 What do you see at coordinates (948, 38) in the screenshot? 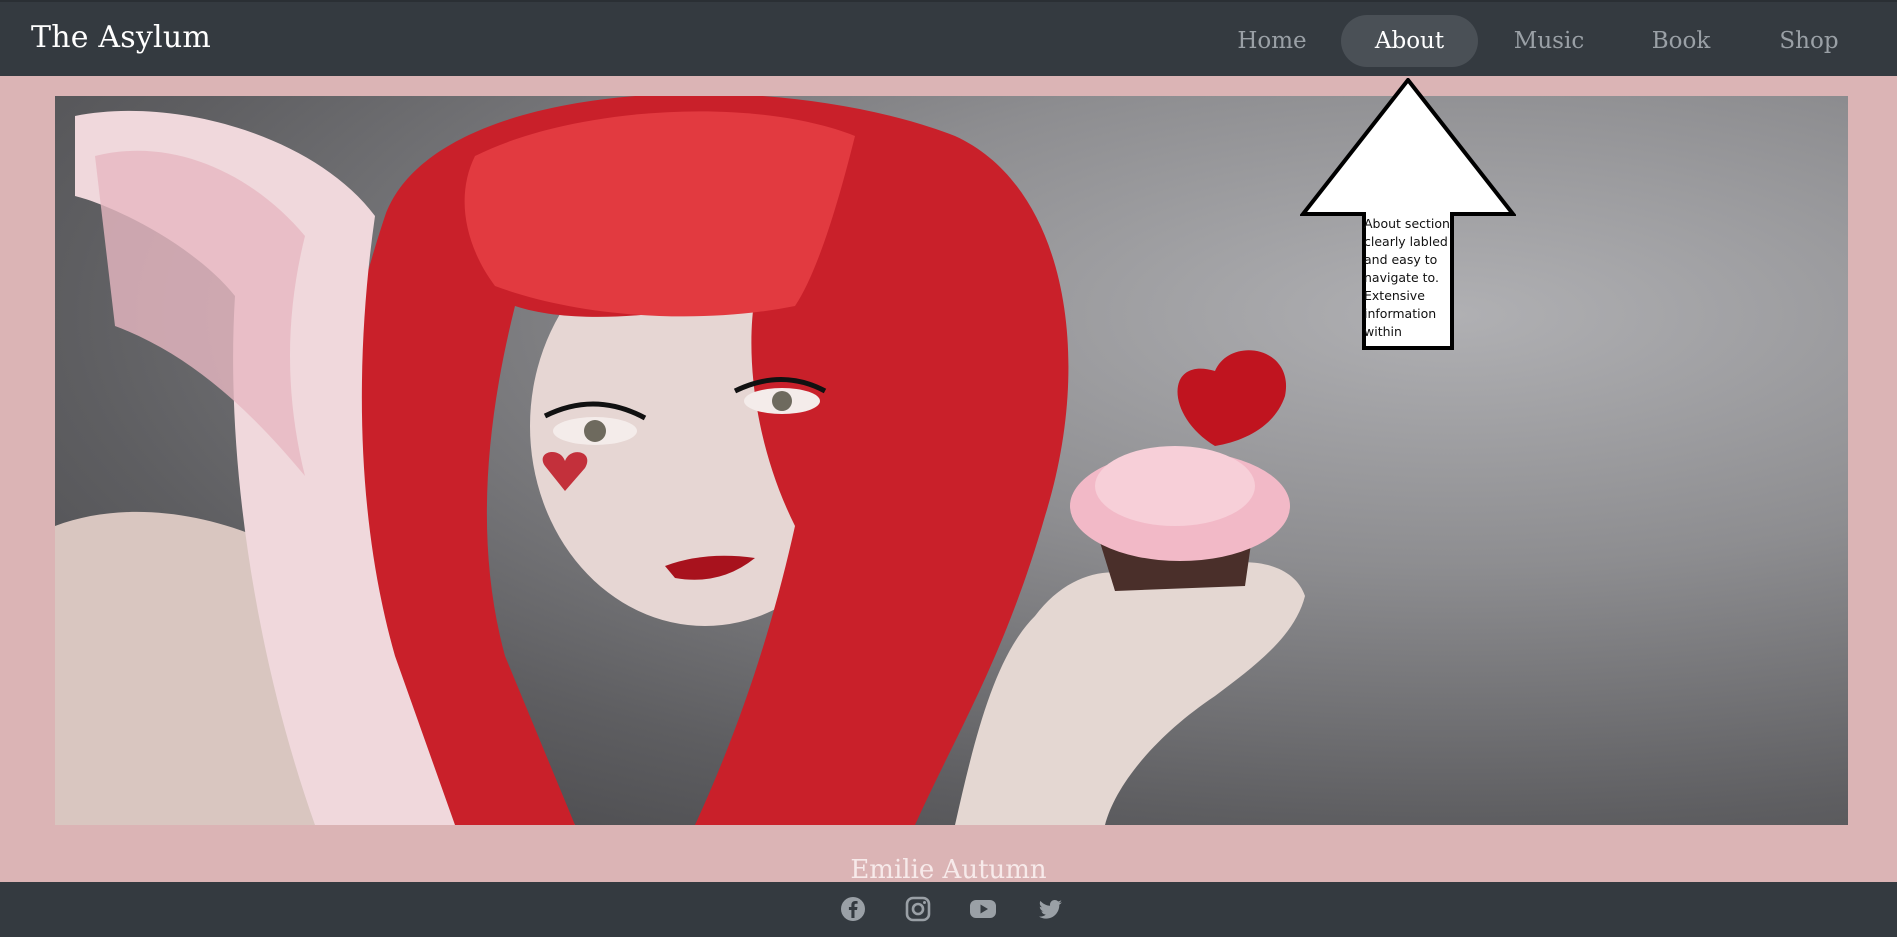
I see `top-navbar: The Asylum Home About Music Book Shop` at bounding box center [948, 38].